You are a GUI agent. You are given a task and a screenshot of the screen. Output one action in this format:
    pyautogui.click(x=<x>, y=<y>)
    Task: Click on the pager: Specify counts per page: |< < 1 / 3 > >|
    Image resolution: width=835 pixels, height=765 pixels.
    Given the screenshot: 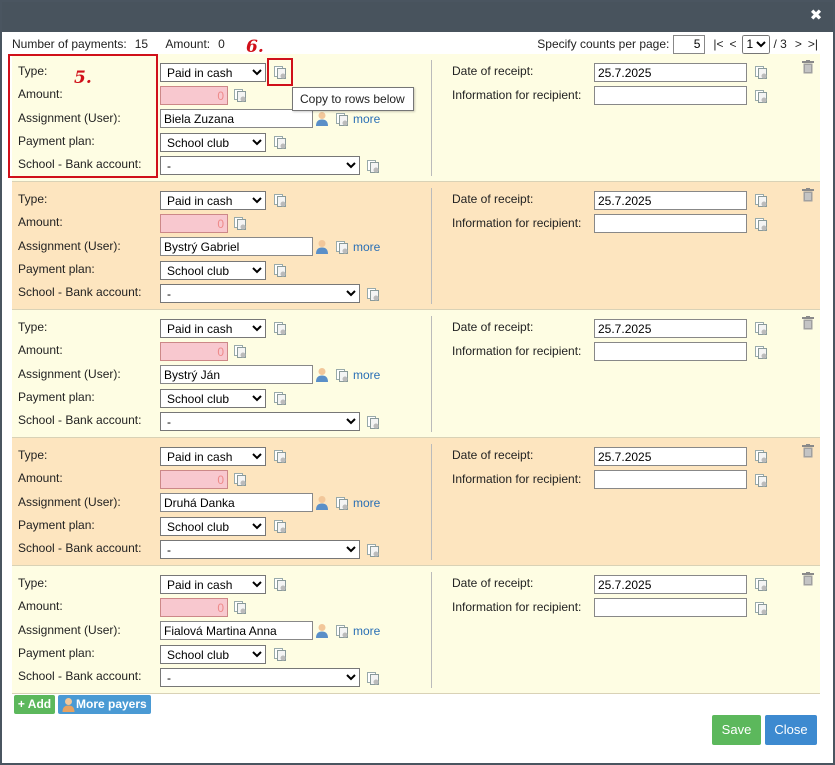 What is the action you would take?
    pyautogui.click(x=679, y=44)
    